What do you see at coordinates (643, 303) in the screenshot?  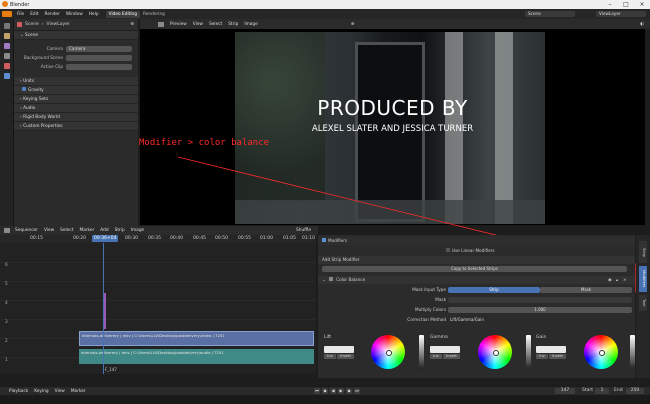 I see `tab-tool: Tool` at bounding box center [643, 303].